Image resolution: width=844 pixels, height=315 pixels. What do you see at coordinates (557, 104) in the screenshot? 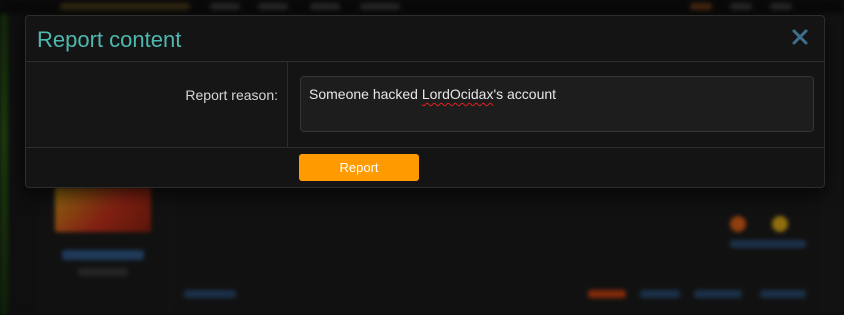
I see `report-reason-textarea: Someone hacked LordOcidax's account` at bounding box center [557, 104].